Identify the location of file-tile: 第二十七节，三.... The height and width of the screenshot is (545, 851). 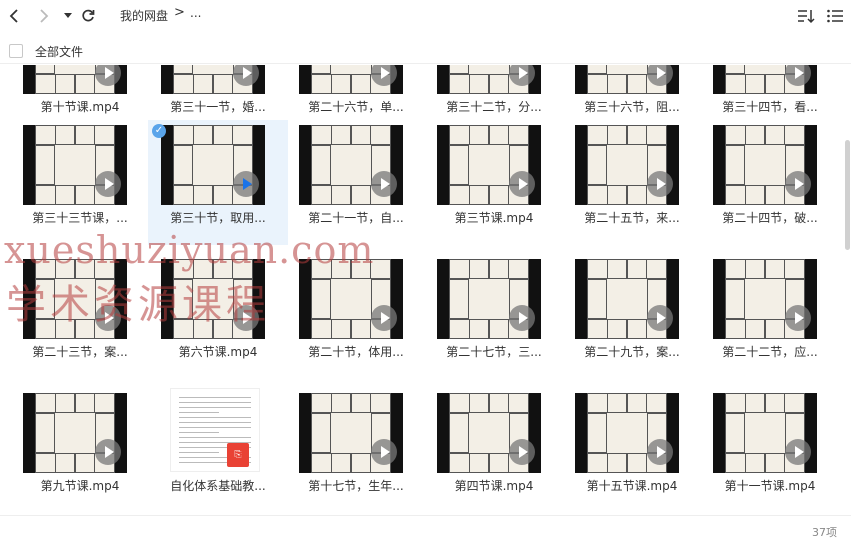
(494, 316).